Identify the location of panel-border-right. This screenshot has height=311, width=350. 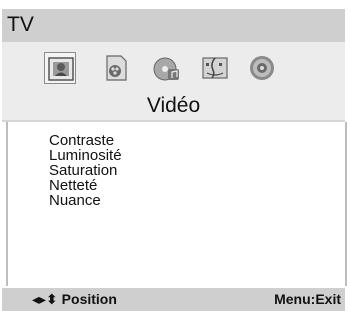
(346, 204).